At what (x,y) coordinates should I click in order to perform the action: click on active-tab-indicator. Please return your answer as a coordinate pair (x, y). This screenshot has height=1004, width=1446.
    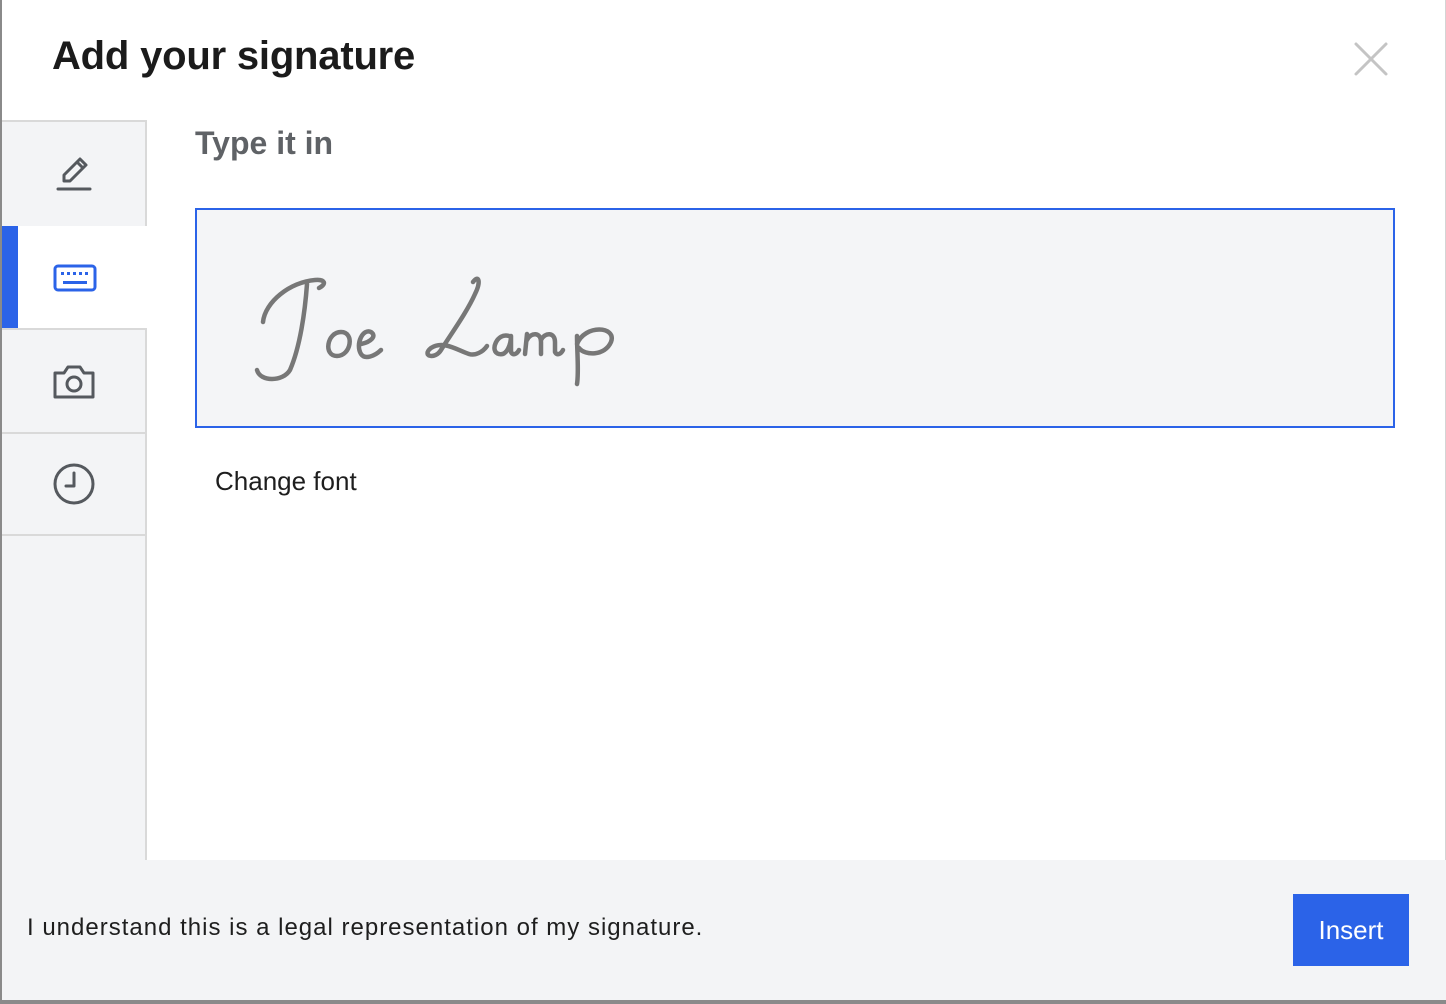
    Looking at the image, I should click on (10, 278).